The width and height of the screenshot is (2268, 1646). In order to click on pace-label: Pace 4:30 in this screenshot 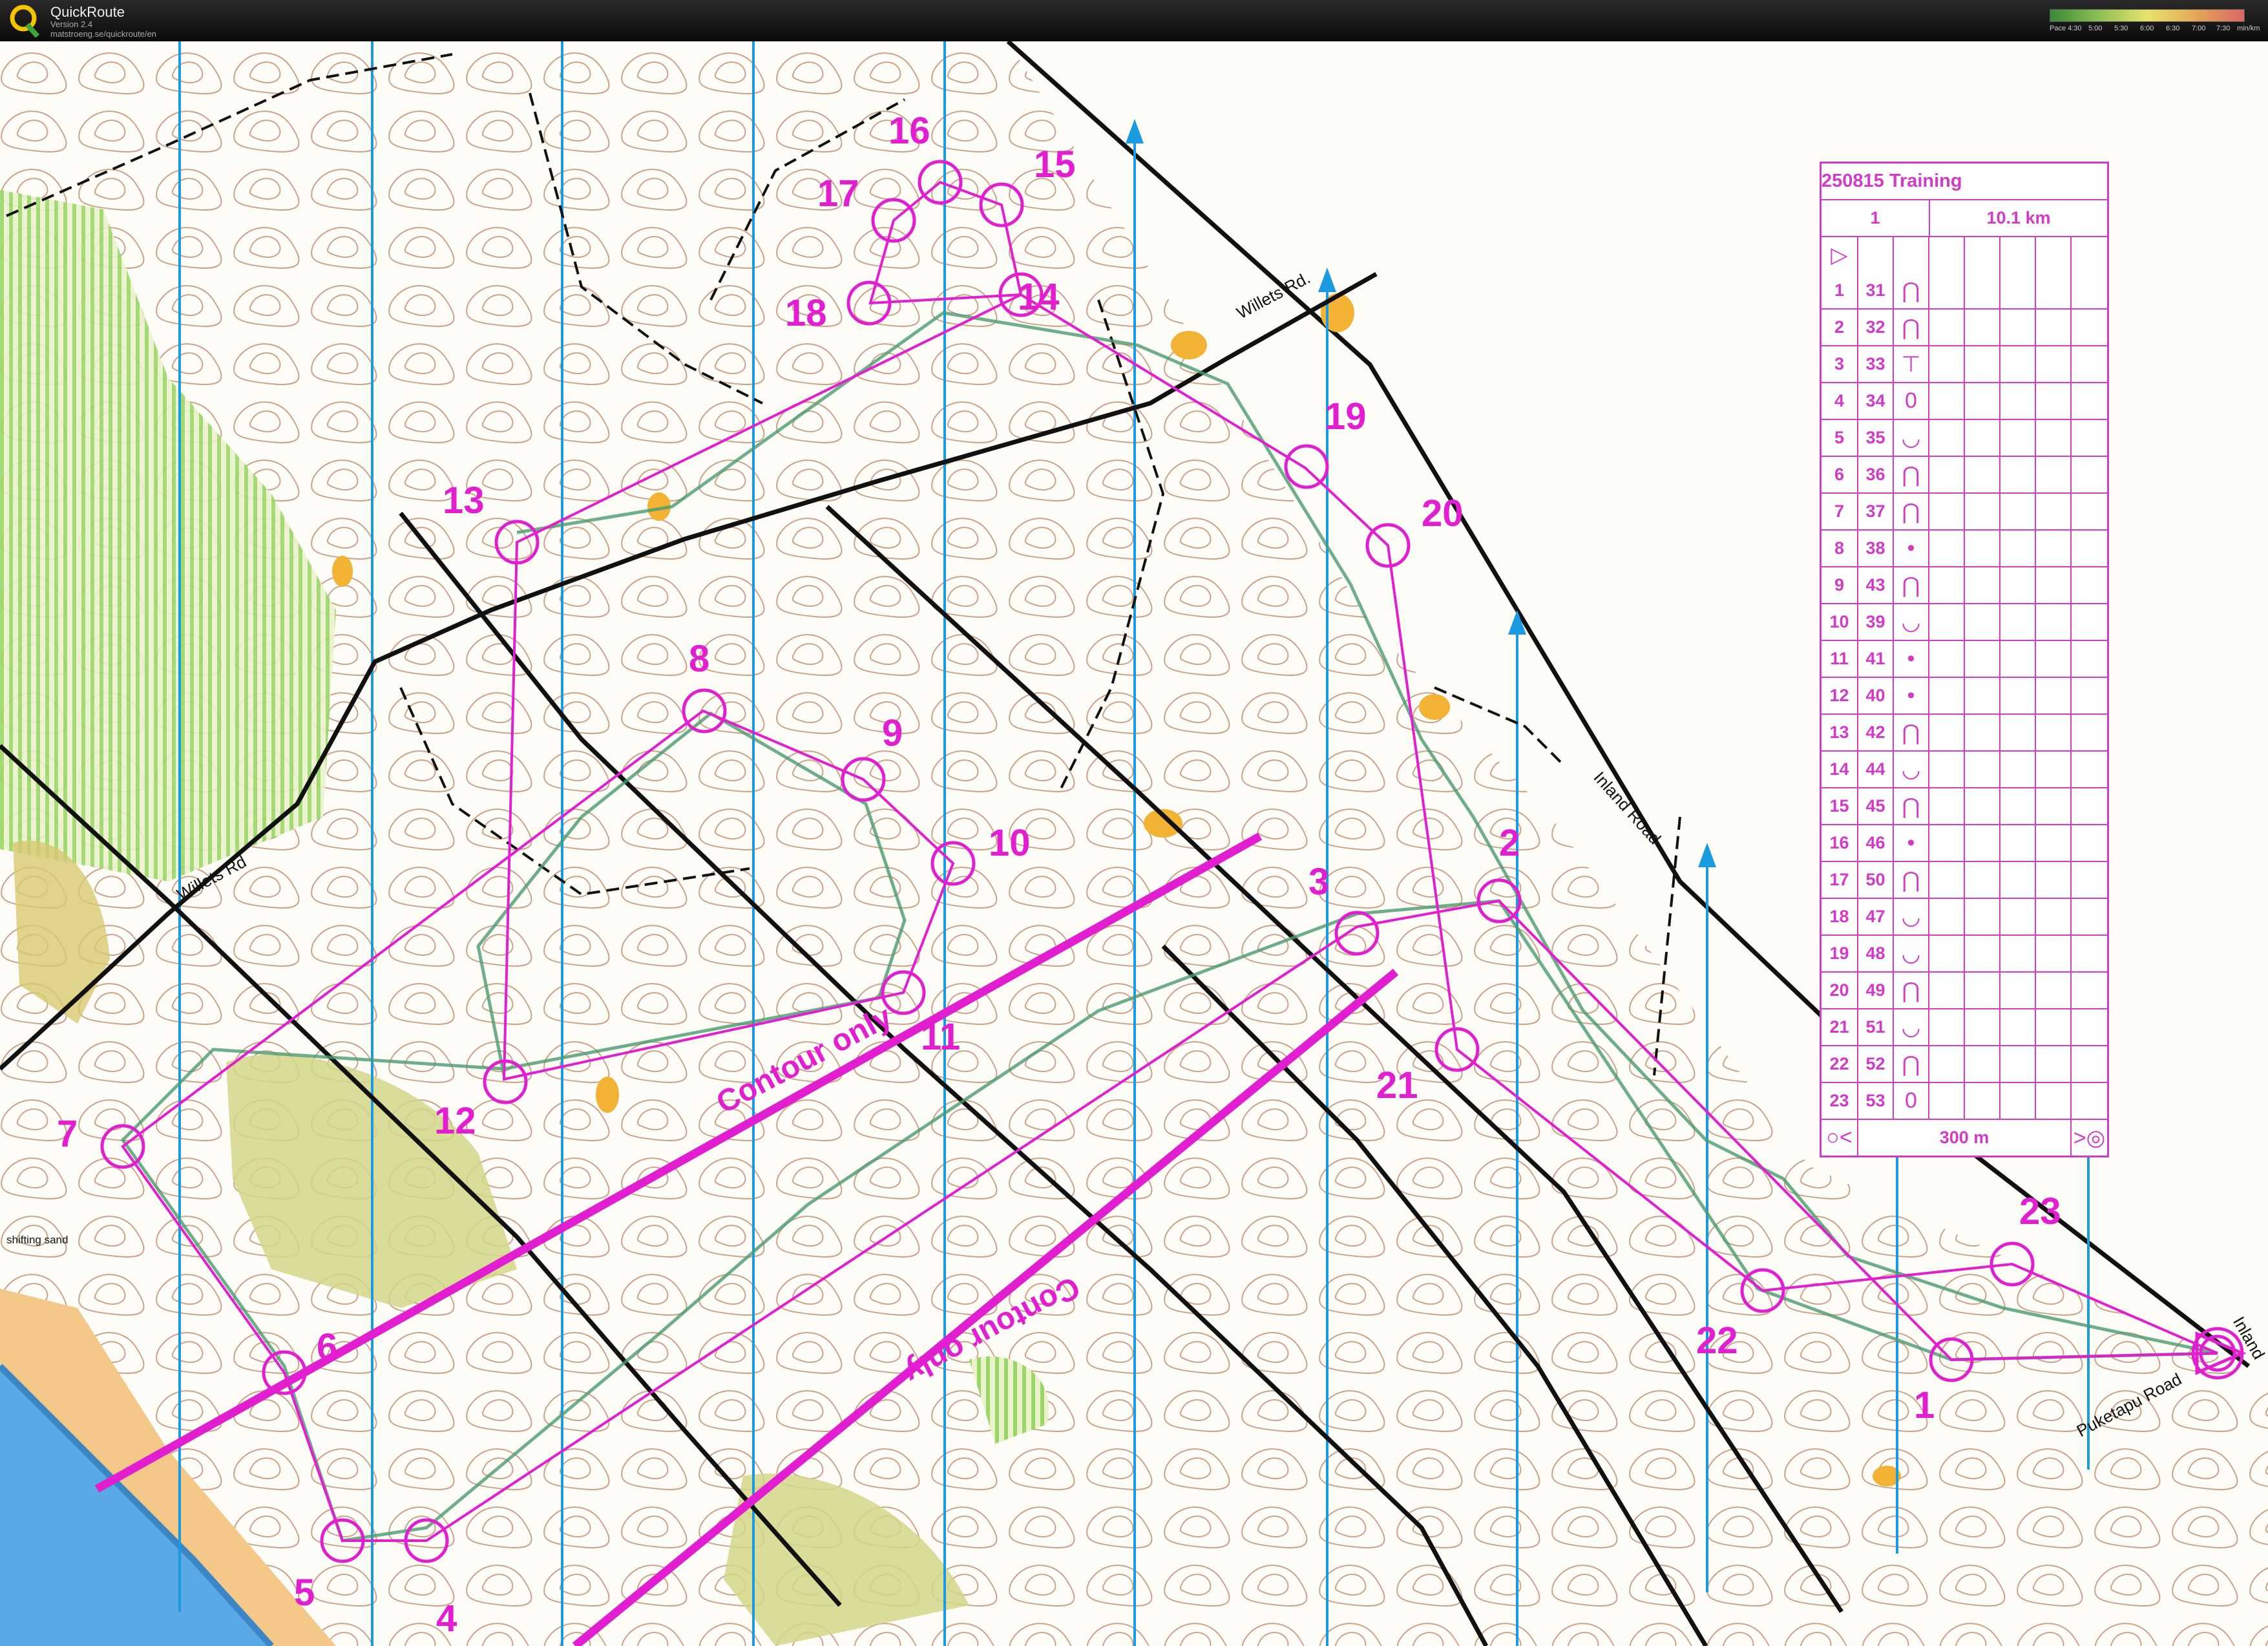, I will do `click(2066, 28)`.